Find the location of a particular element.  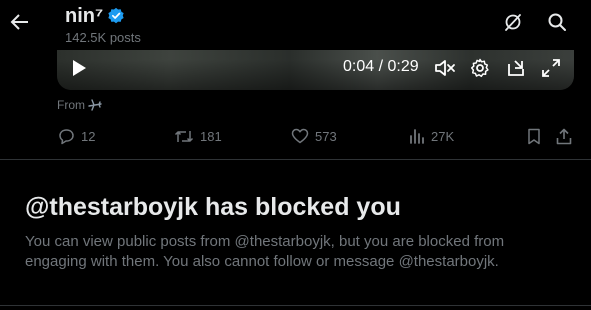

heart-icon is located at coordinates (300, 136).